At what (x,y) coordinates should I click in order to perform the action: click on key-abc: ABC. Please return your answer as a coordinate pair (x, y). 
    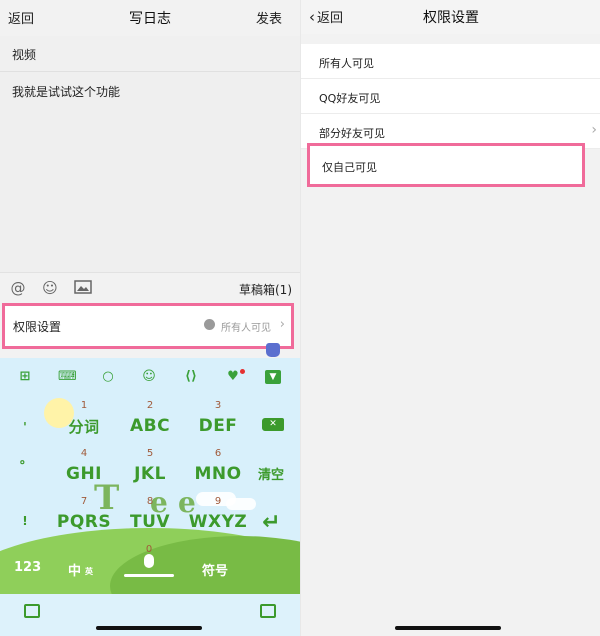
    Looking at the image, I should click on (150, 426).